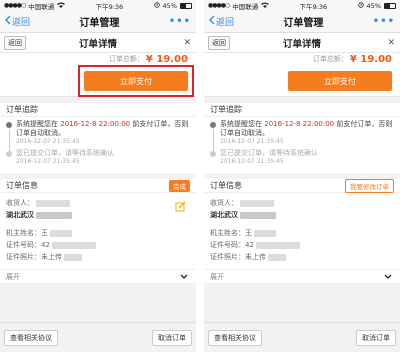 The image size is (400, 352). Describe the element at coordinates (301, 44) in the screenshot. I see `page-title: 订单详情` at that location.